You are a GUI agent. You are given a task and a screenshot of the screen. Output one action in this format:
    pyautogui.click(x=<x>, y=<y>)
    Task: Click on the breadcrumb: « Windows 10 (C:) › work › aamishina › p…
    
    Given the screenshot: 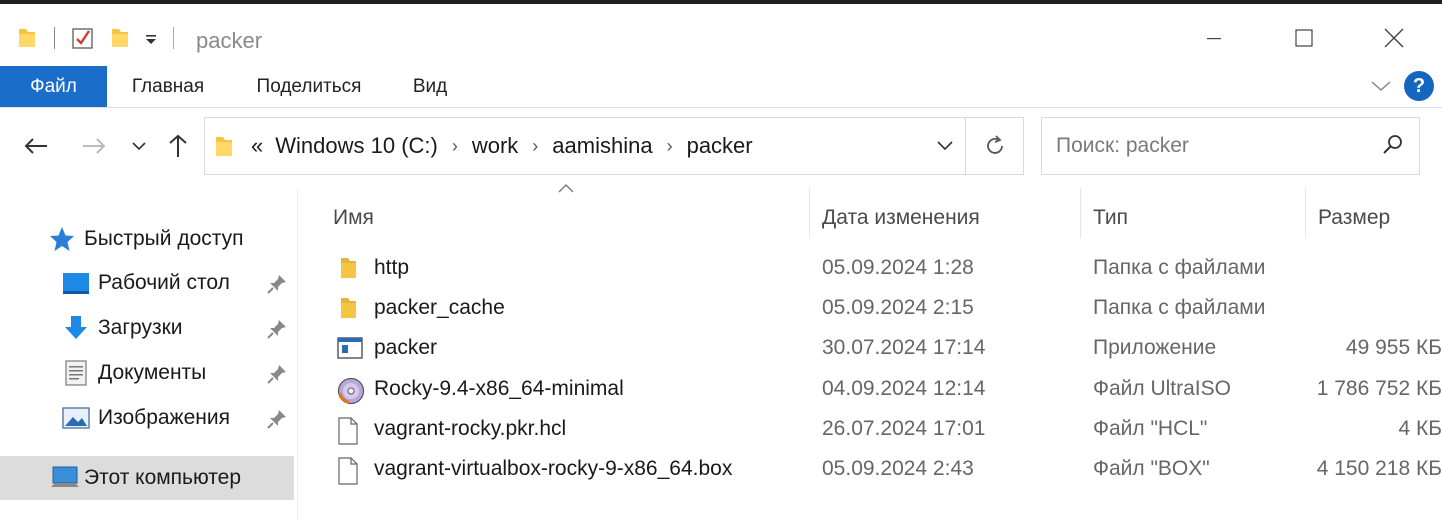 What is the action you would take?
    pyautogui.click(x=498, y=146)
    